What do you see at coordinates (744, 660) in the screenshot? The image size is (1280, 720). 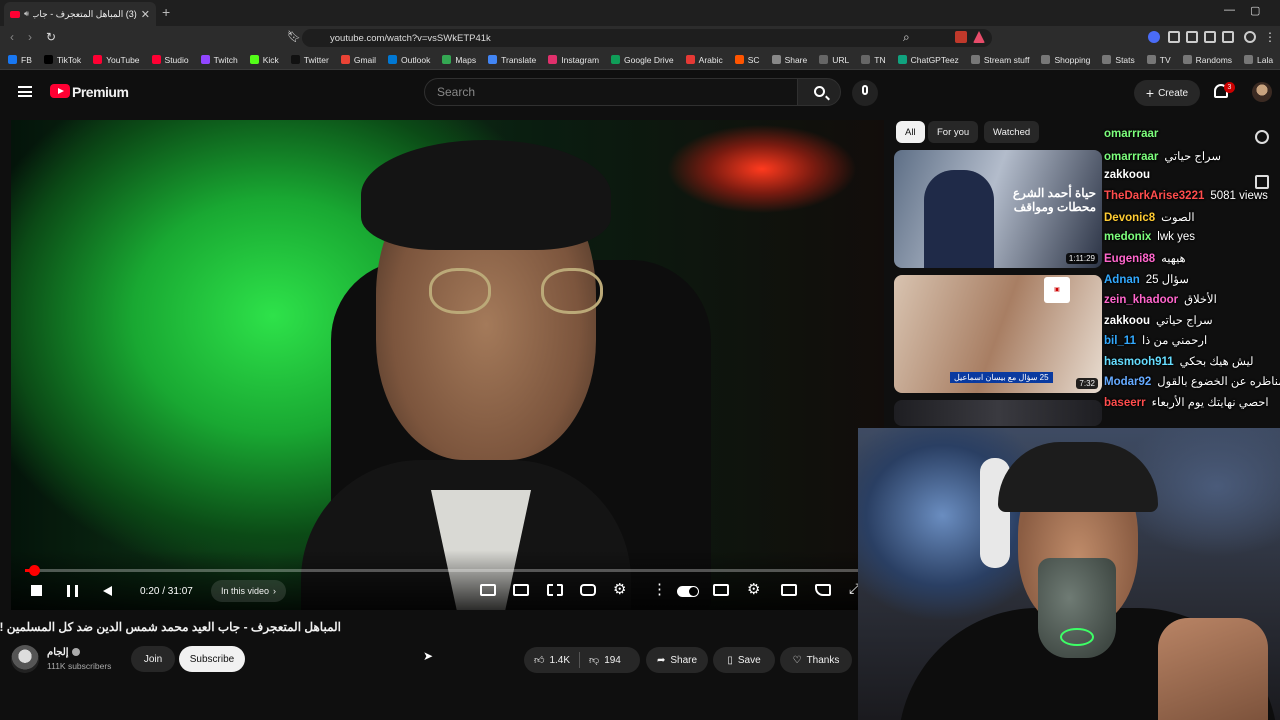 I see `save-button: ▯ Save` at bounding box center [744, 660].